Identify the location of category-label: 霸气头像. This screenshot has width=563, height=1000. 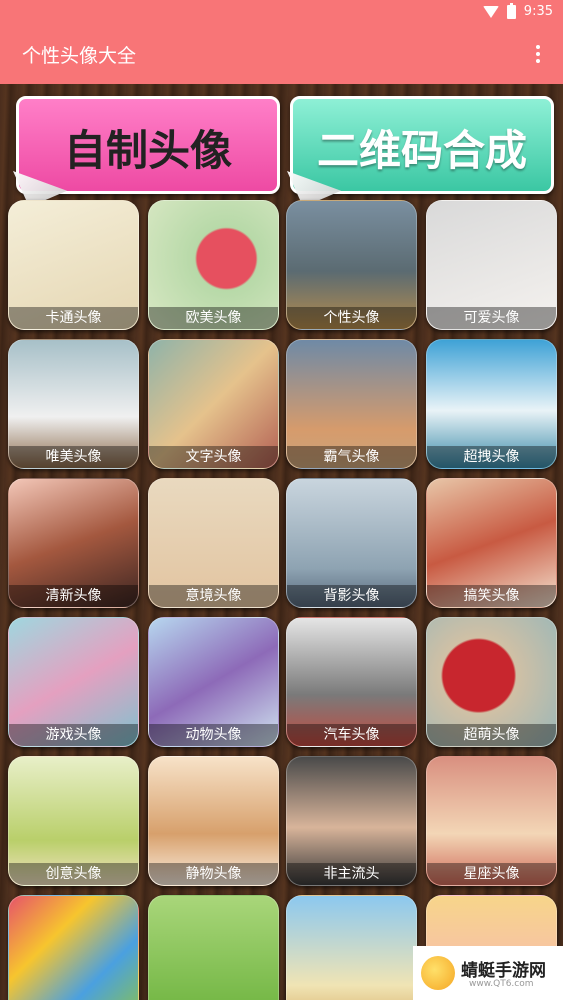
(351, 457).